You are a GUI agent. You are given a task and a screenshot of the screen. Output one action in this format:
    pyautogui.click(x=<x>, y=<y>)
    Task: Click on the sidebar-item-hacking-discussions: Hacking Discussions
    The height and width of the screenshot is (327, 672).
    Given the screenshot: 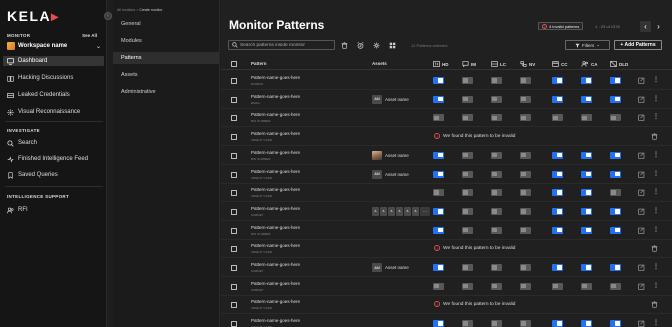 What is the action you would take?
    pyautogui.click(x=53, y=78)
    